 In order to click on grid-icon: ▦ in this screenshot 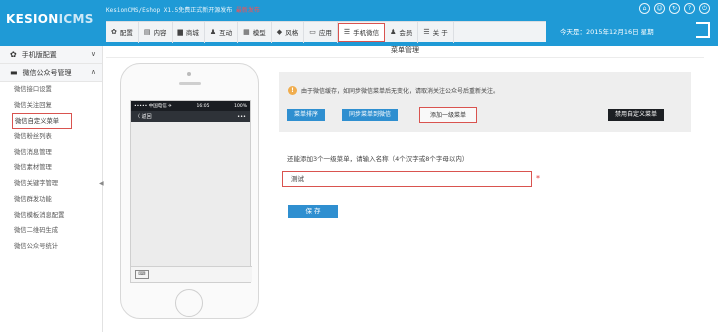, I will do `click(246, 32)`.